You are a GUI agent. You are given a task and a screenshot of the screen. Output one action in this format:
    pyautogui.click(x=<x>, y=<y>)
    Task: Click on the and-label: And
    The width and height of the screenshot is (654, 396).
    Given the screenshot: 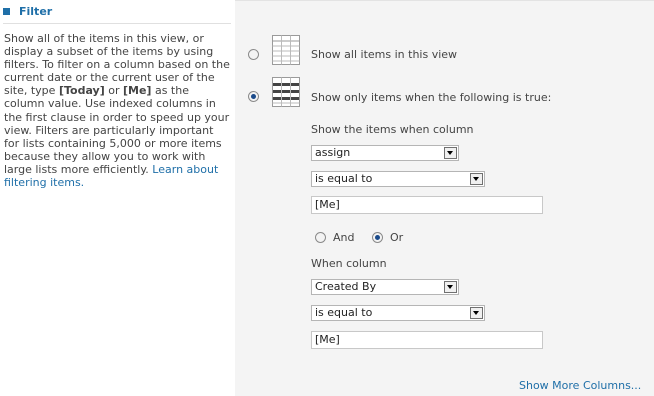 What is the action you would take?
    pyautogui.click(x=344, y=237)
    